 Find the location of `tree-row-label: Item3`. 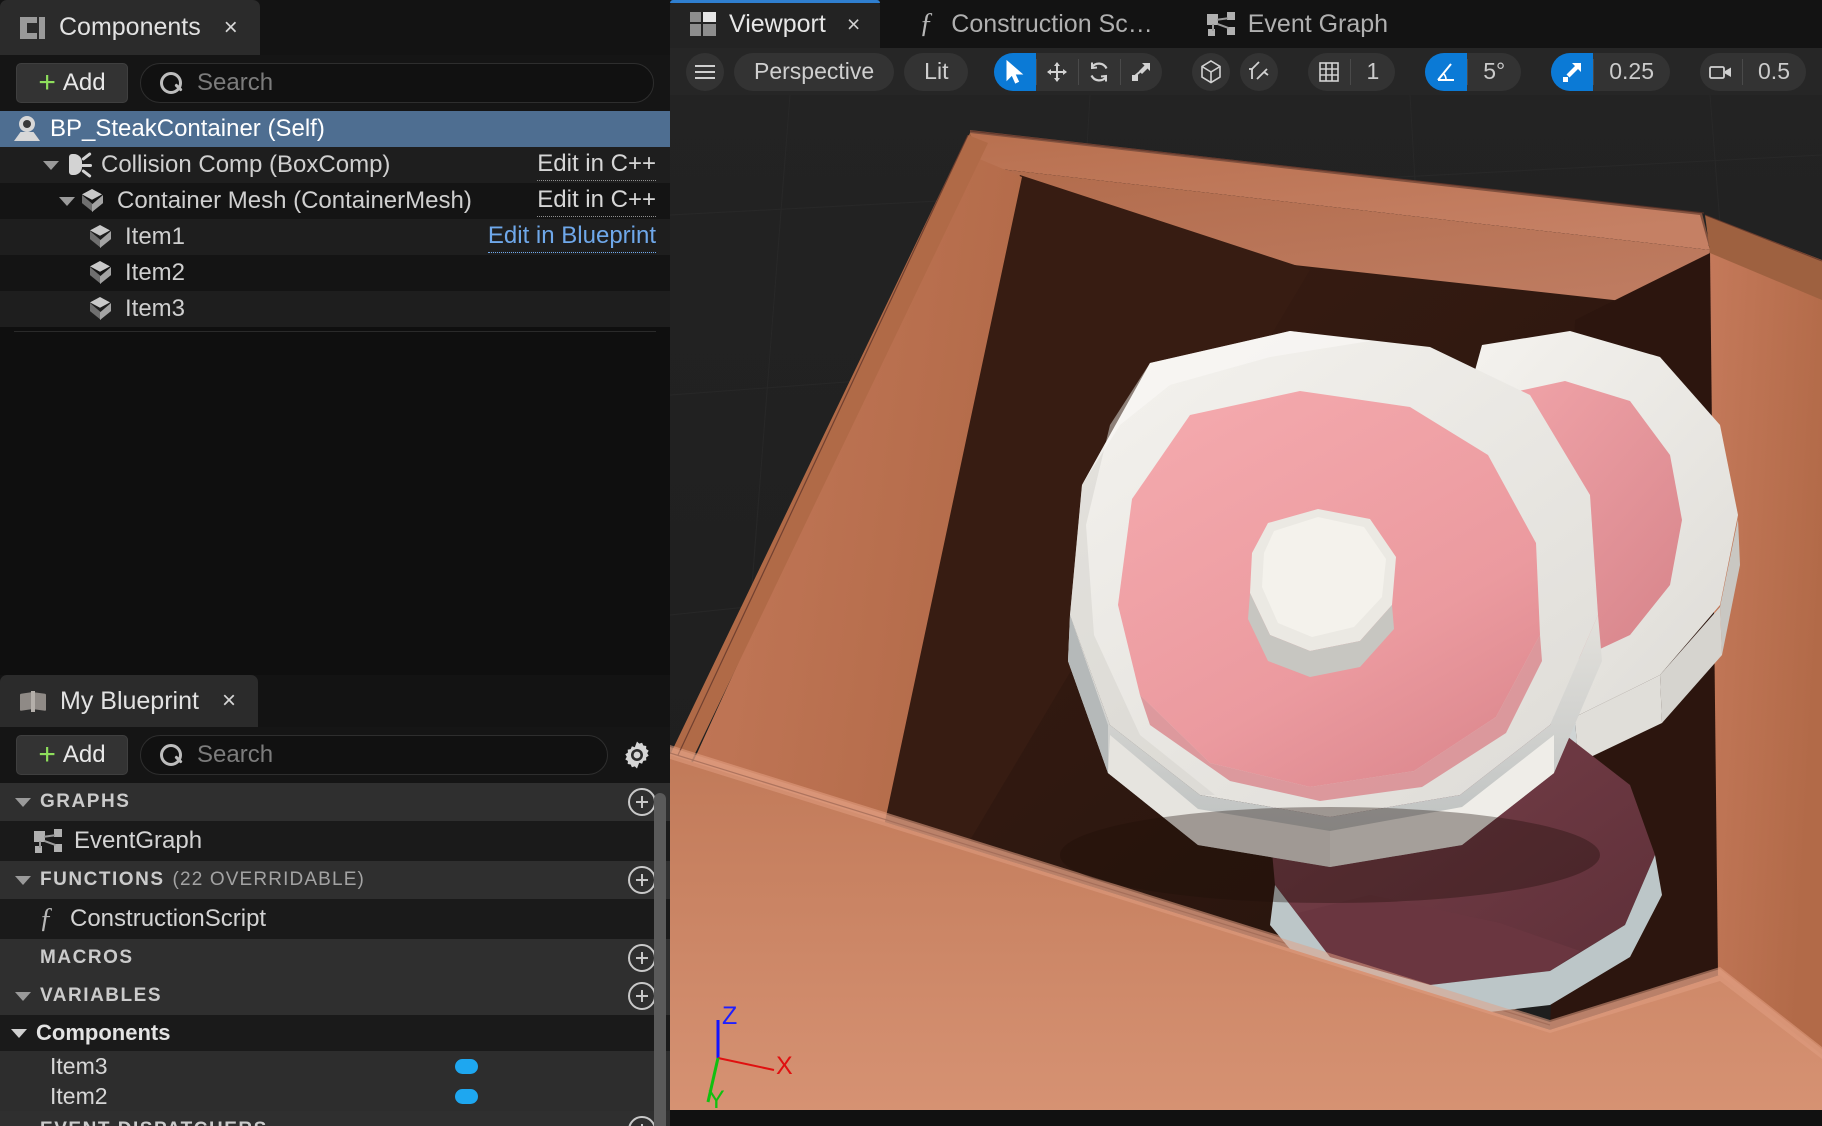

tree-row-label: Item3 is located at coordinates (155, 308).